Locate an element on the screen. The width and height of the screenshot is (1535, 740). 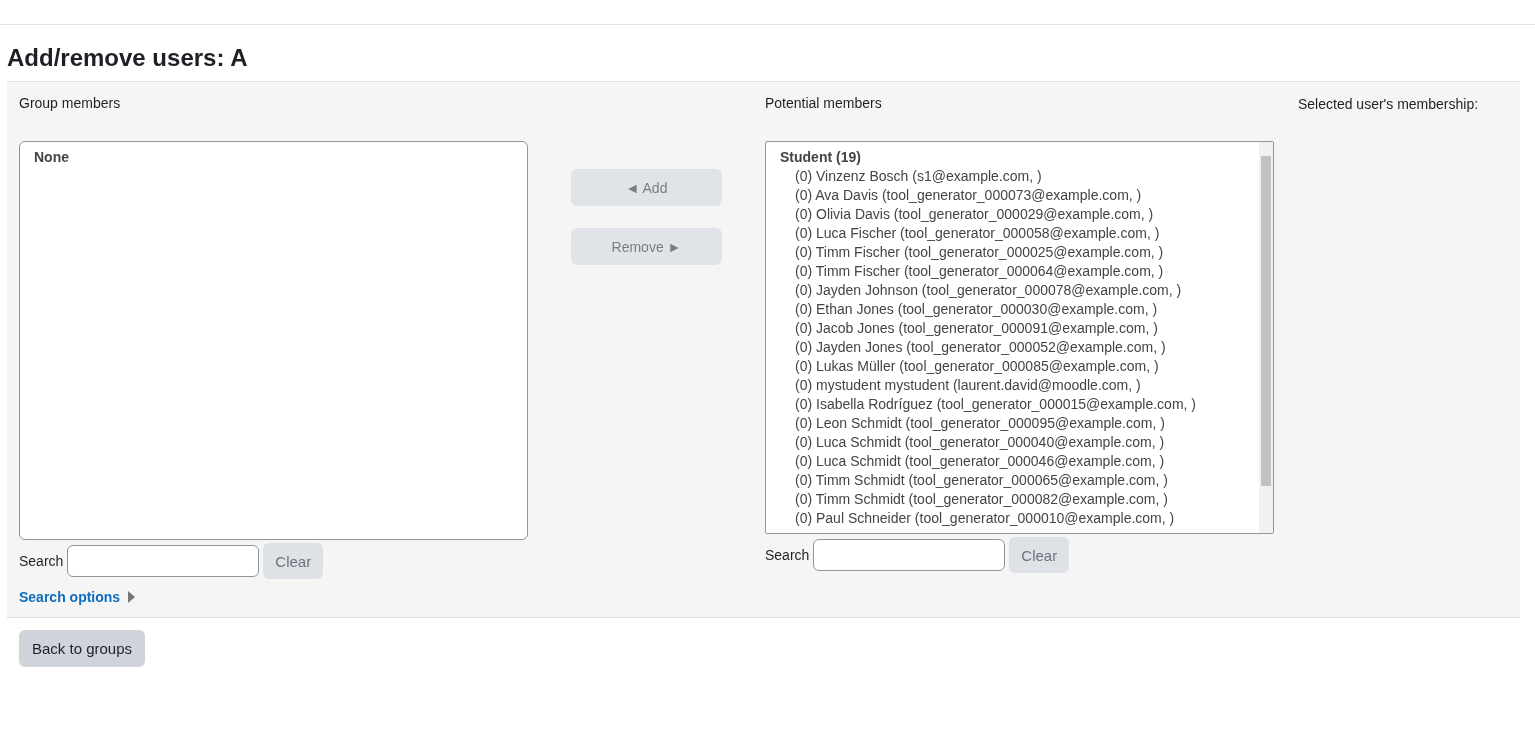
list-option: (0) Luca Fischer (tool_generator_000058@example.com, ) is located at coordinates (1012, 233).